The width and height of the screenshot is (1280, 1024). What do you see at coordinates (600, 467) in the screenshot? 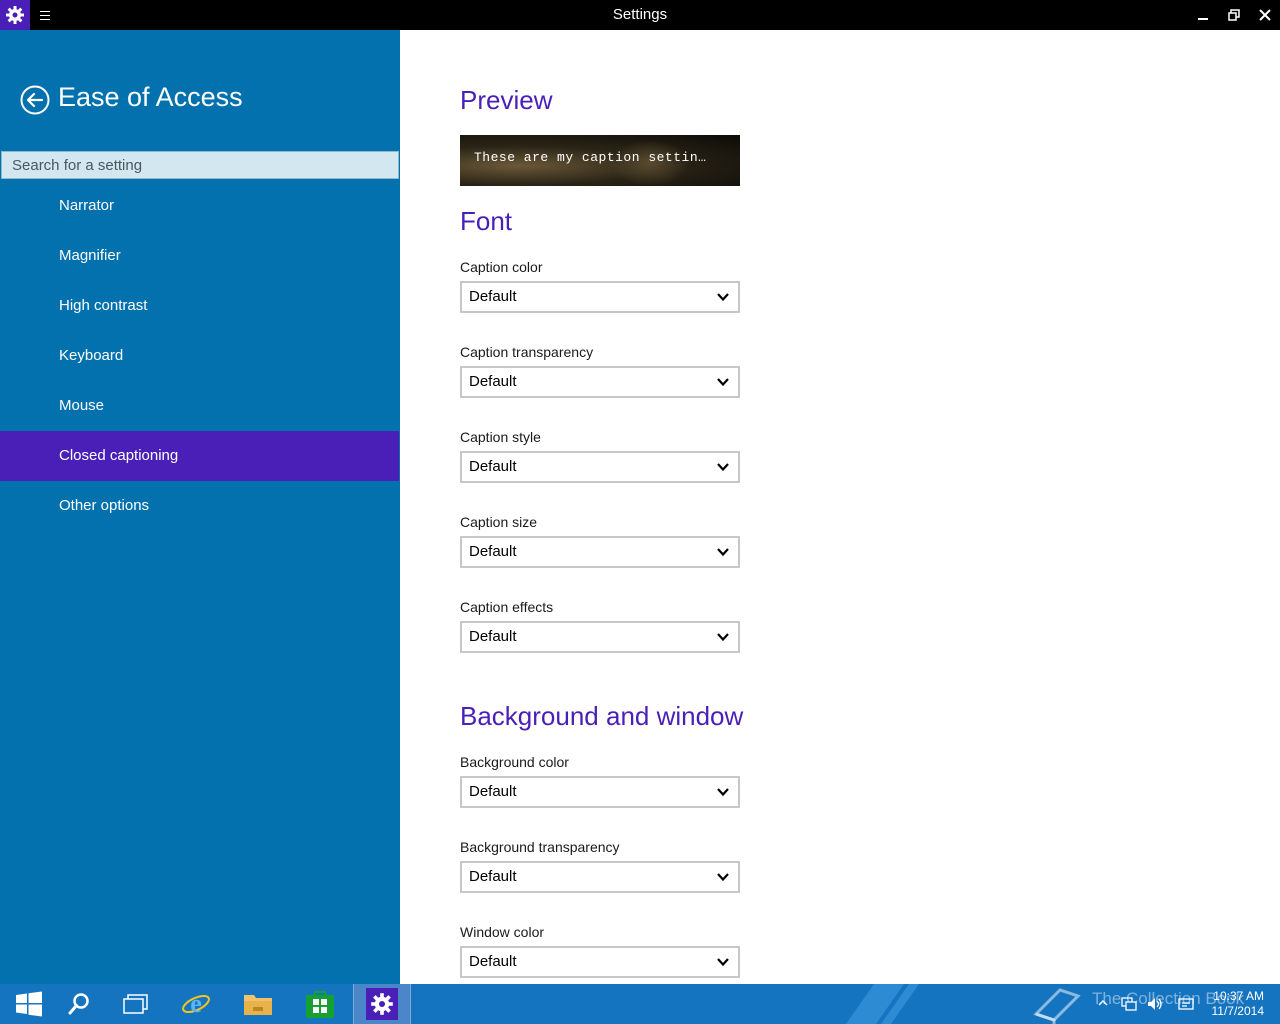
I see `caption-style-dropdown: Default` at bounding box center [600, 467].